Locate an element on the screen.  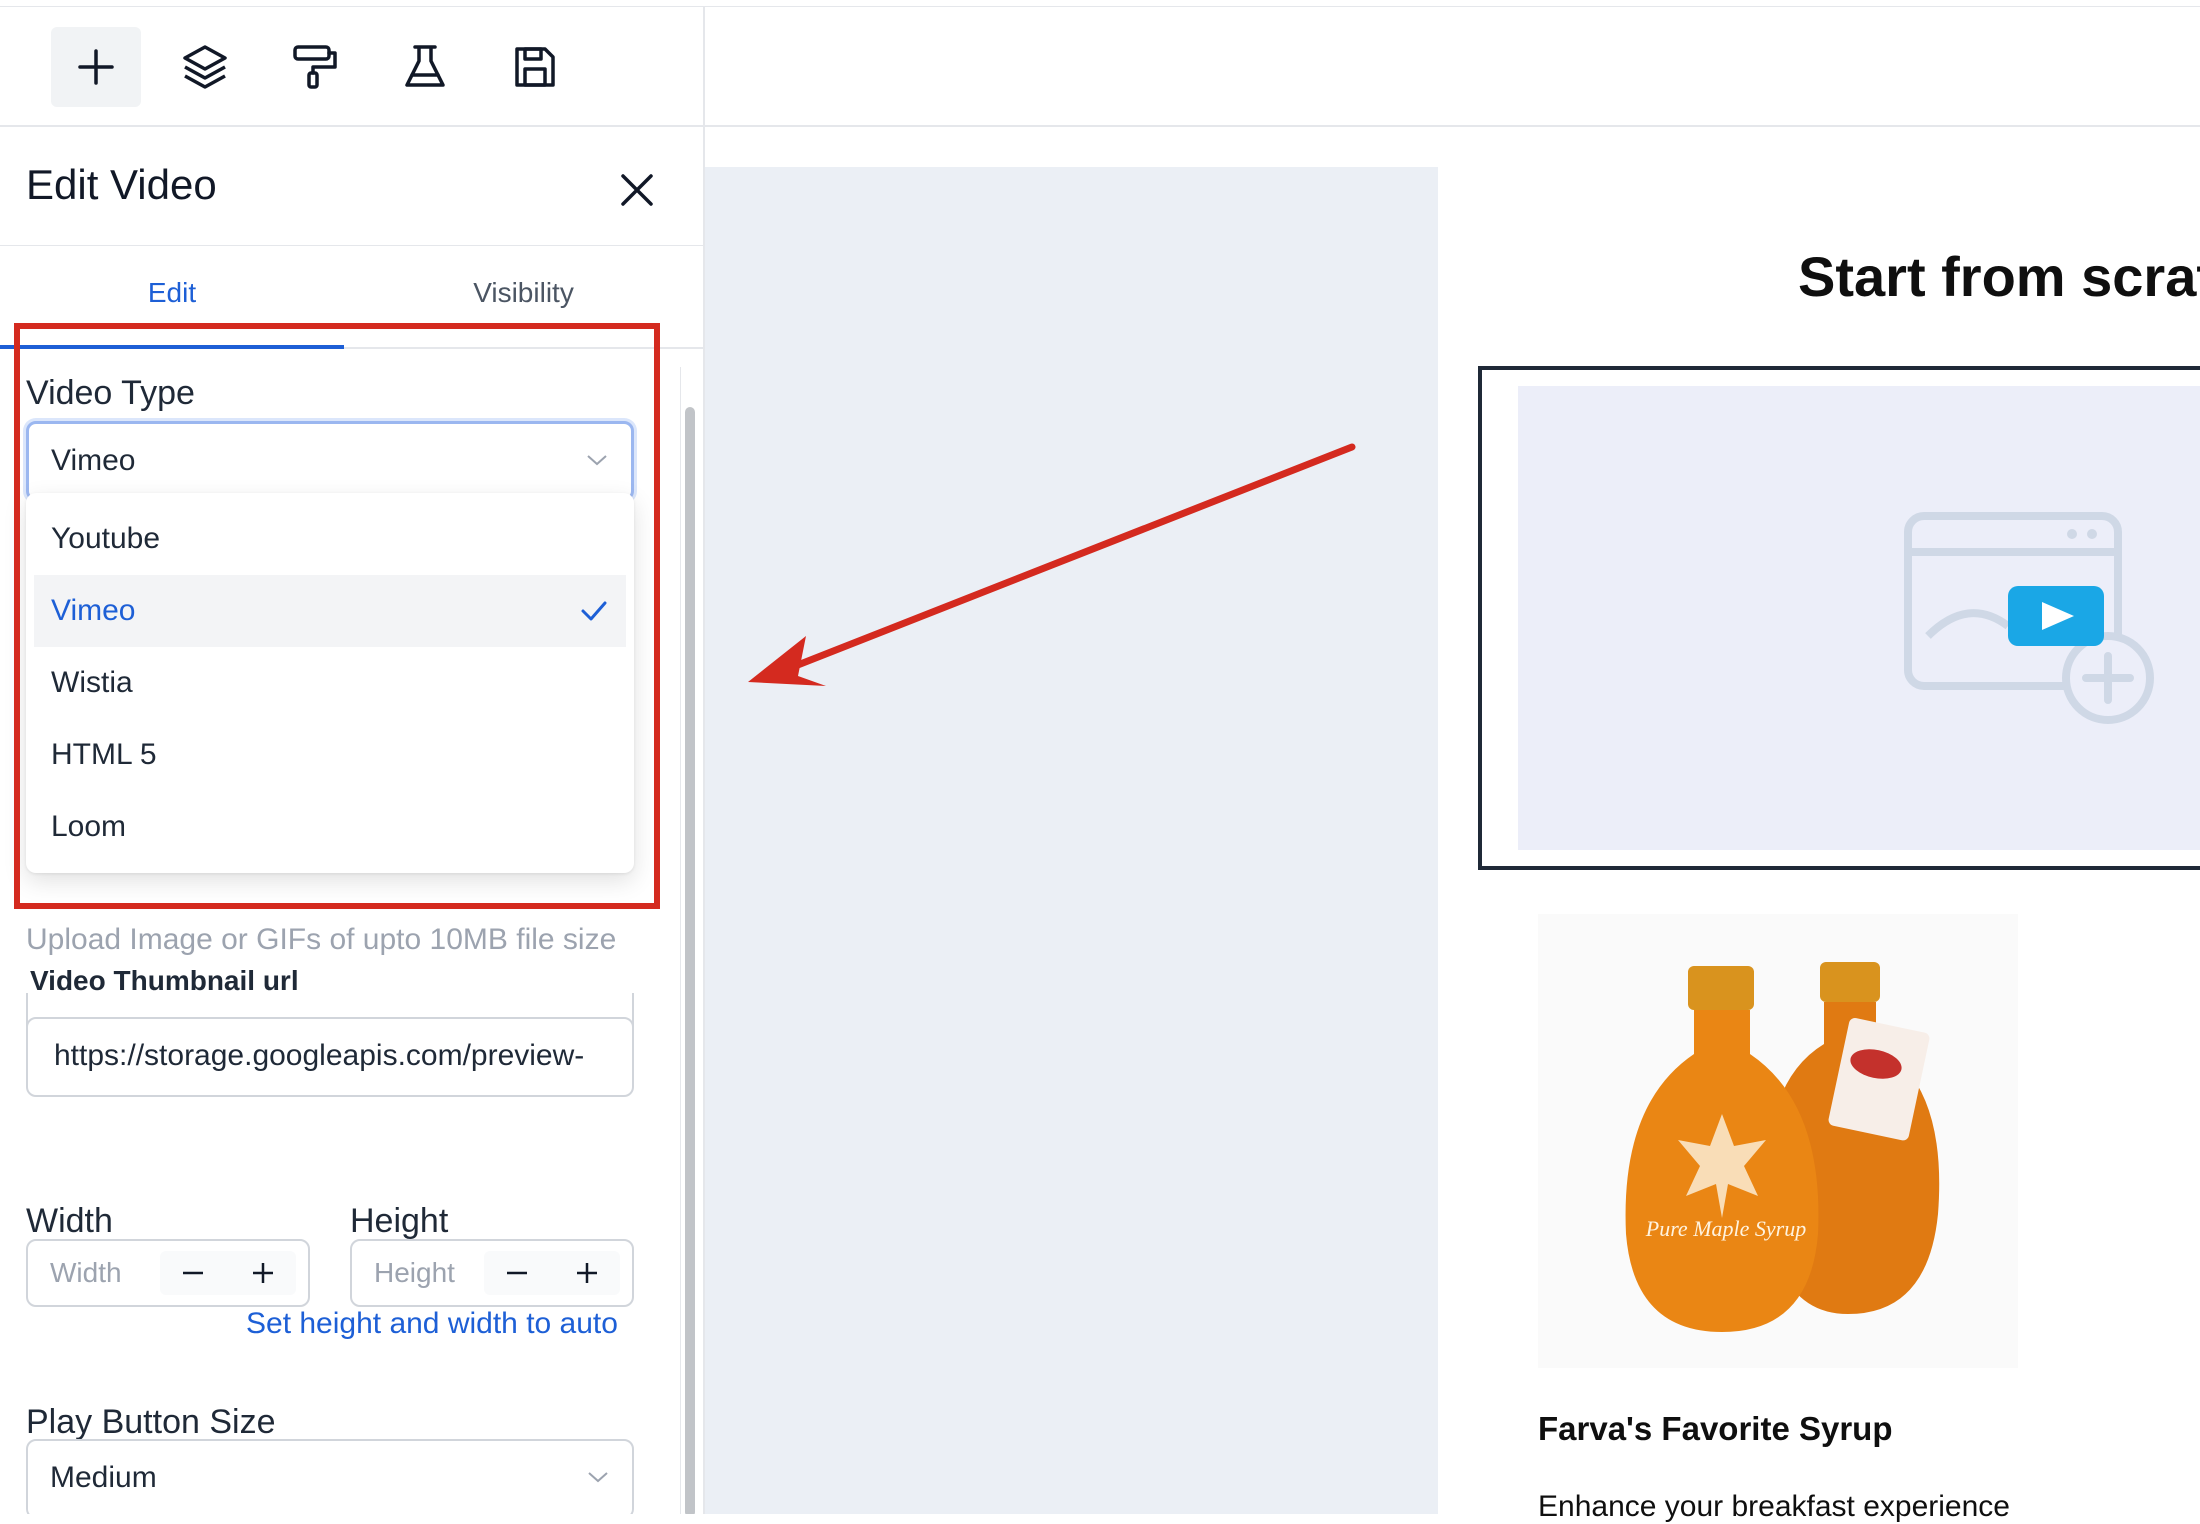
test-button is located at coordinates (425, 67).